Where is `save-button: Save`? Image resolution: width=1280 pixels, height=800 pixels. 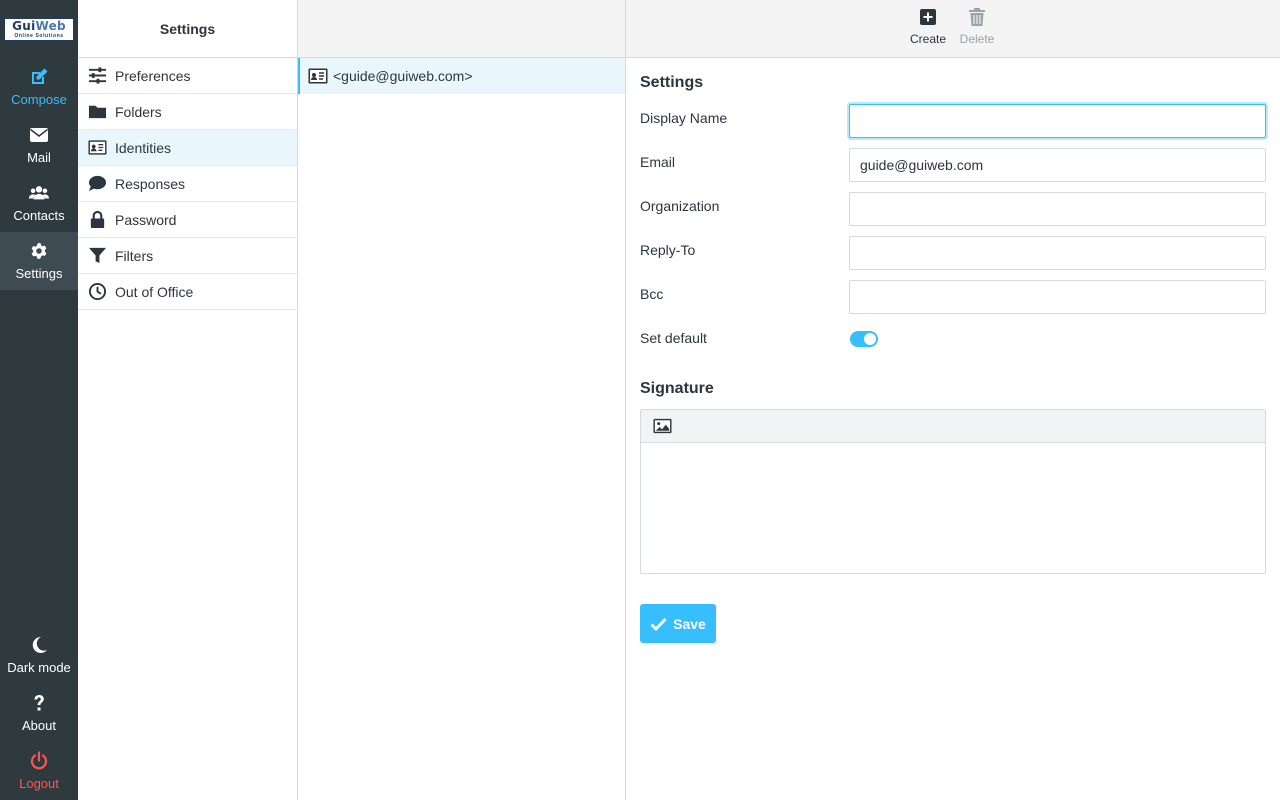
save-button: Save is located at coordinates (678, 623).